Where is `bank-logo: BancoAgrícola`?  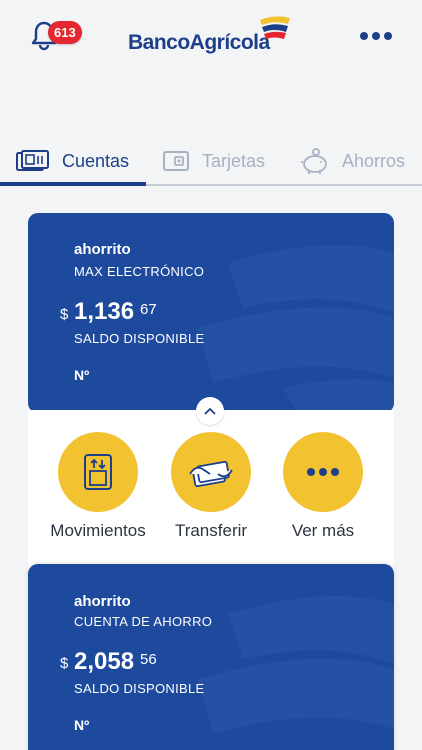
bank-logo: BancoAgrícola is located at coordinates (213, 36).